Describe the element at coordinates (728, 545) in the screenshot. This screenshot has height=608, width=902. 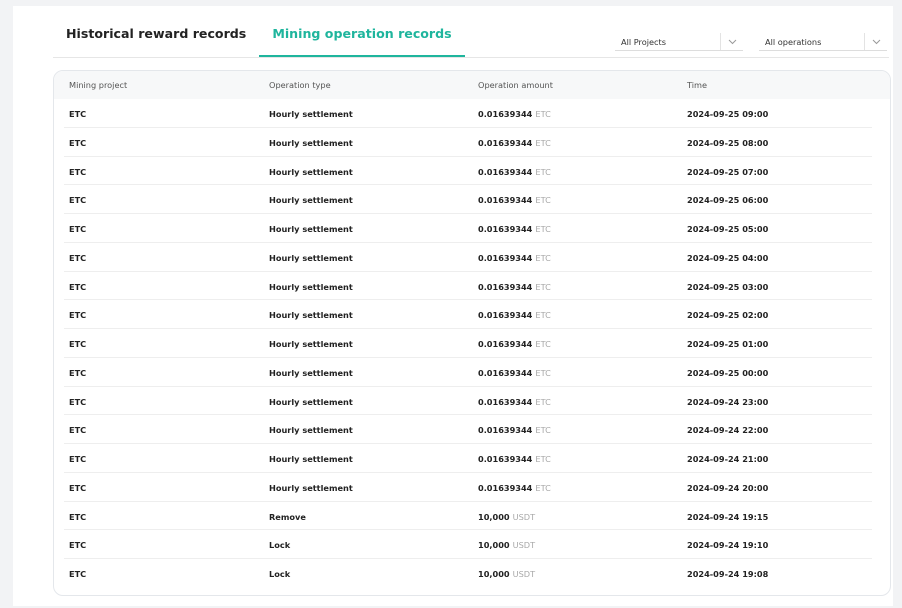
I see `cell-time: 2024-09-24 19:10` at that location.